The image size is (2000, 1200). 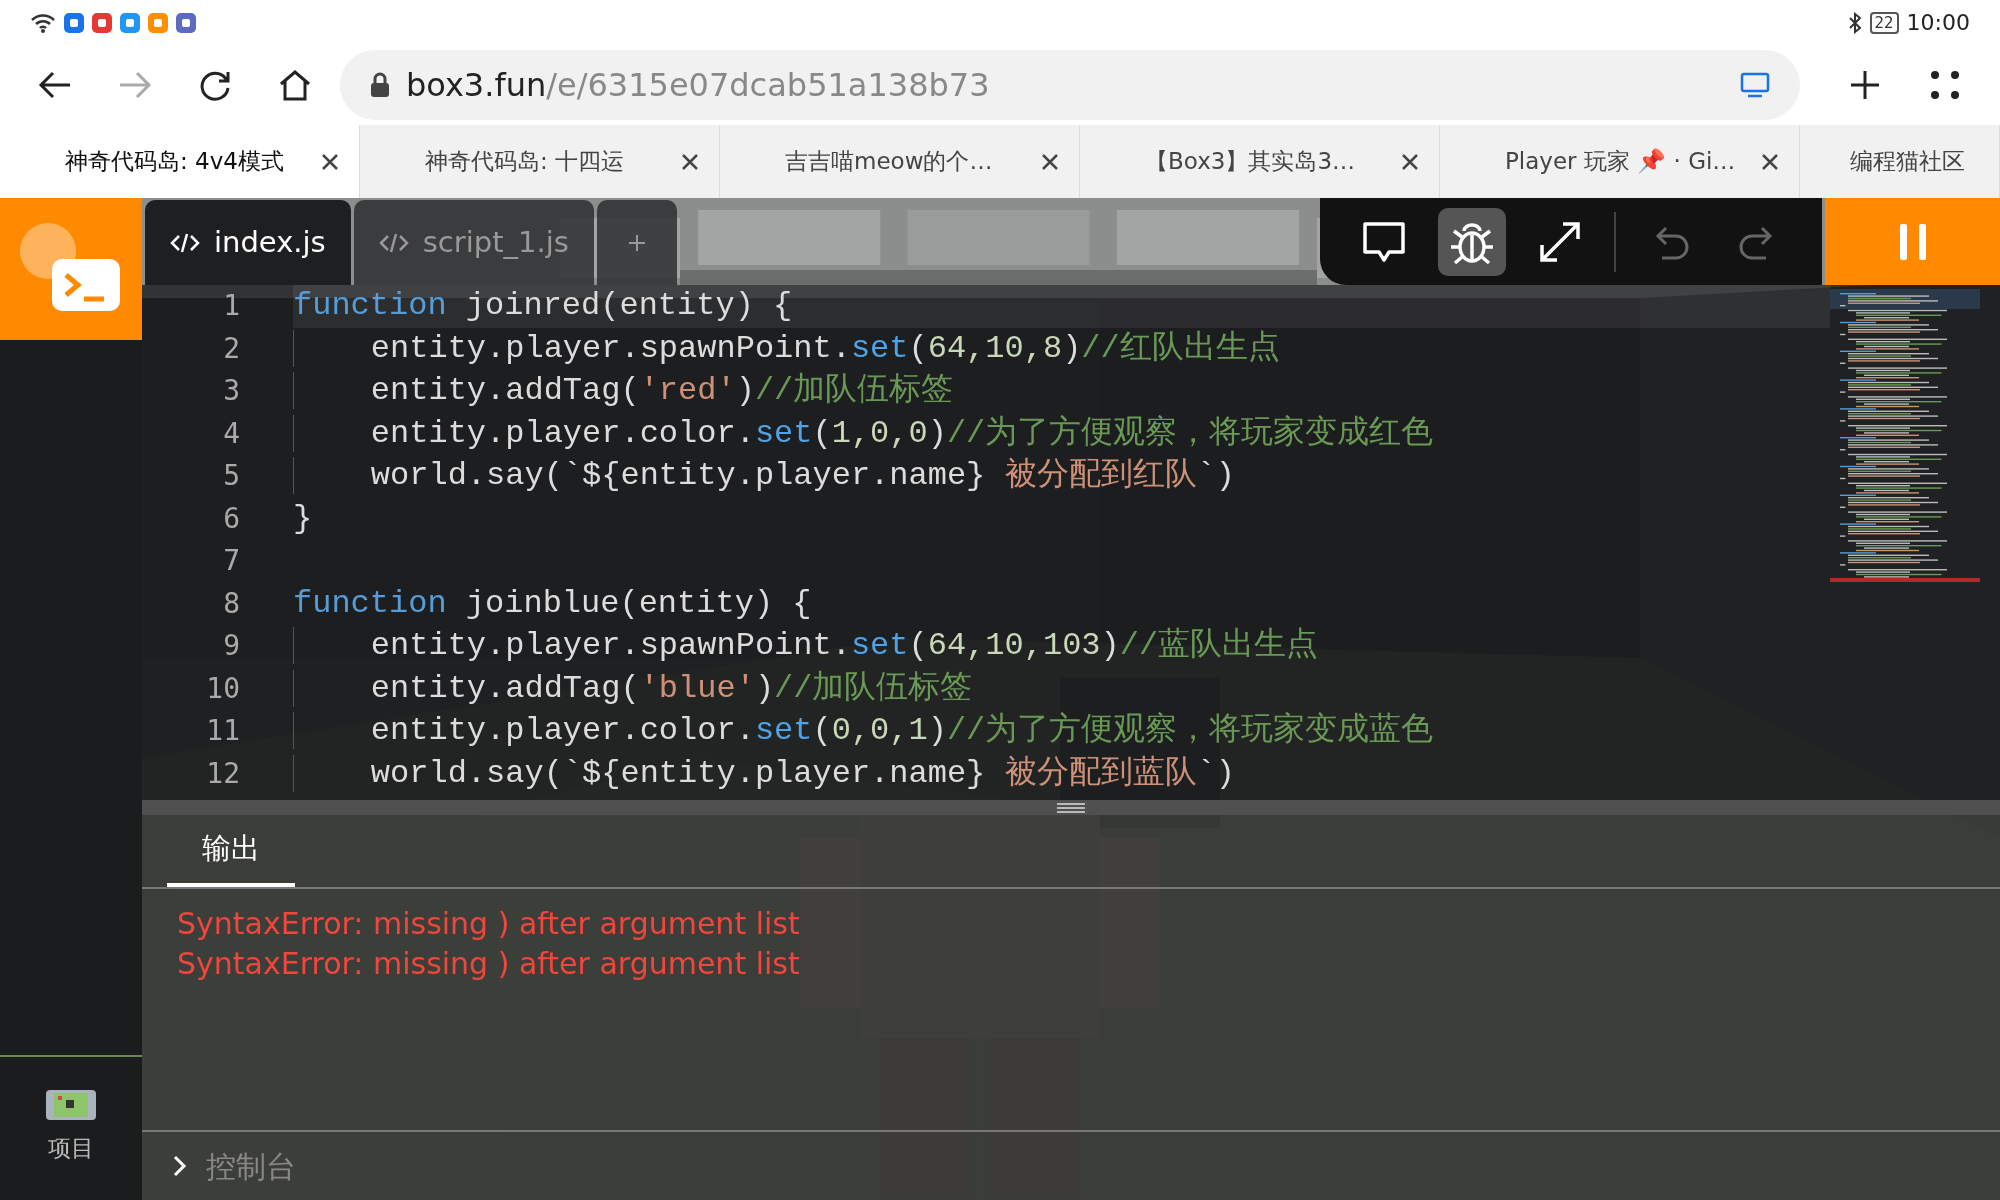 I want to click on code-line: world.say(`${entity.player.name} 被分配到红队`), so click(x=764, y=476).